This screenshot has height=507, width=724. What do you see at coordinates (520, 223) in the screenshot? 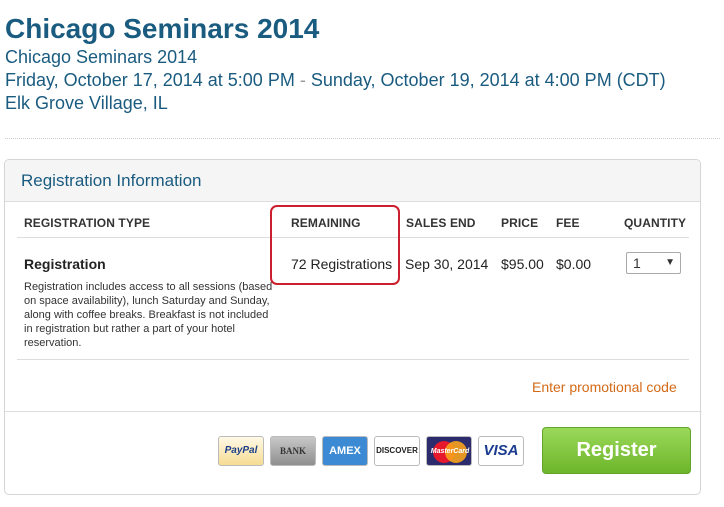
I see `col-price: PRICE` at bounding box center [520, 223].